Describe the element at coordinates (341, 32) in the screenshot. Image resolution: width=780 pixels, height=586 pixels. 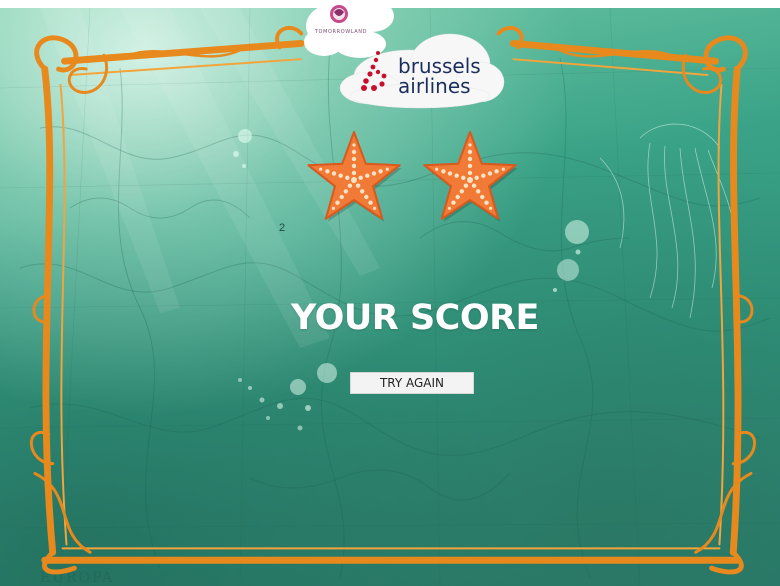
I see `tomorrowland-logo-text: TOMORROWLAND` at that location.